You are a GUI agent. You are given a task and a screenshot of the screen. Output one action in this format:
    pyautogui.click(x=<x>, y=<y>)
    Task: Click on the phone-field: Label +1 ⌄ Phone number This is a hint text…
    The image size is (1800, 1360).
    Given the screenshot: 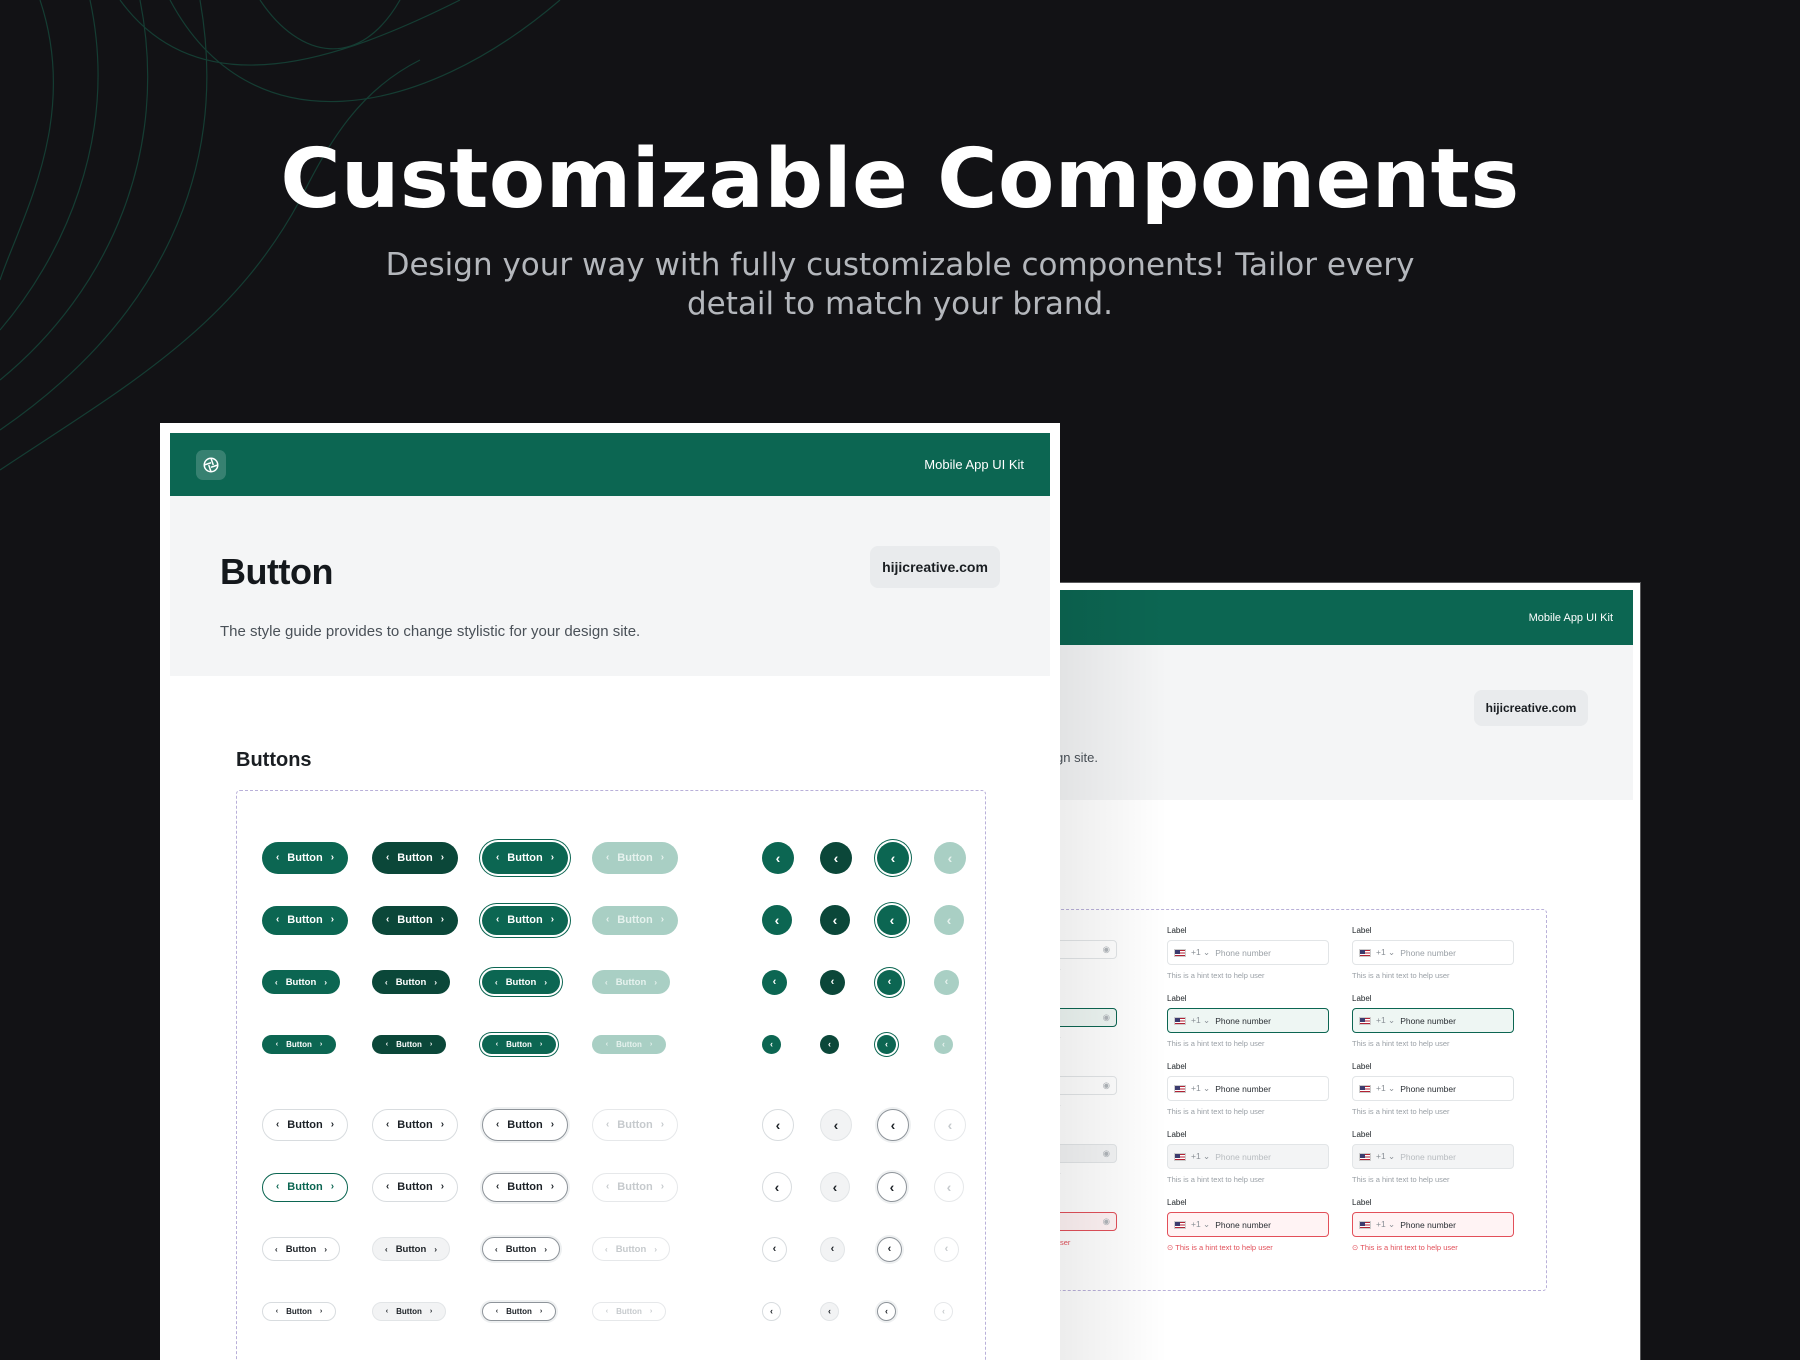 What is the action you would take?
    pyautogui.click(x=1433, y=1089)
    